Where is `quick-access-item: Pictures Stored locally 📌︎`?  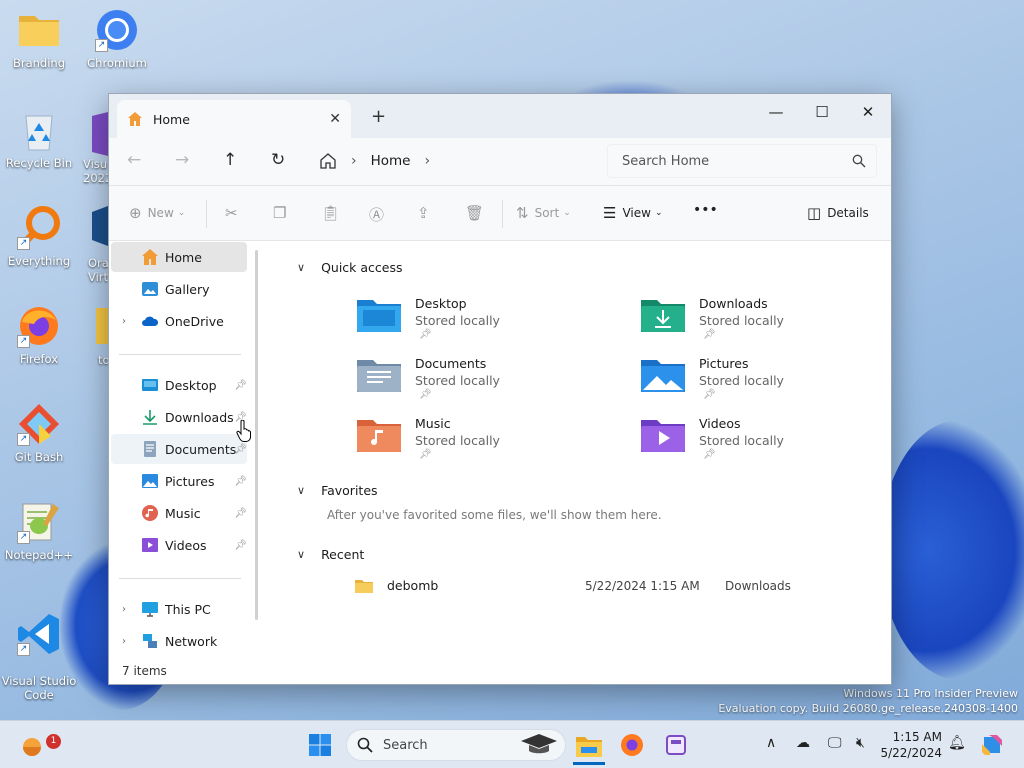
quick-access-item: Pictures Stored locally 📌︎ is located at coordinates (712, 378).